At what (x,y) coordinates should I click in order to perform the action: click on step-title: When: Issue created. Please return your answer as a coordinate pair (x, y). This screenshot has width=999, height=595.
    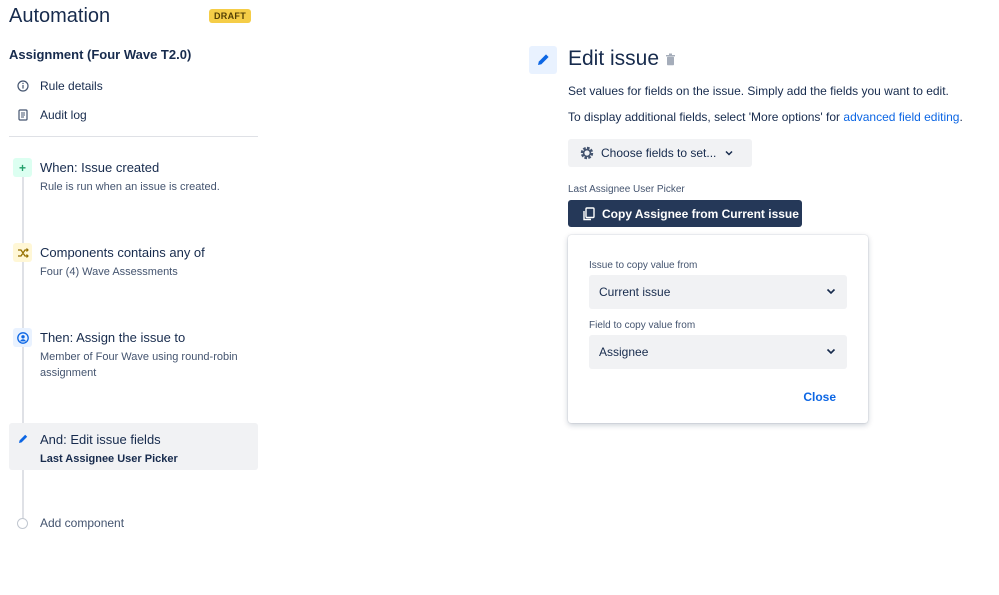
    Looking at the image, I should click on (100, 167).